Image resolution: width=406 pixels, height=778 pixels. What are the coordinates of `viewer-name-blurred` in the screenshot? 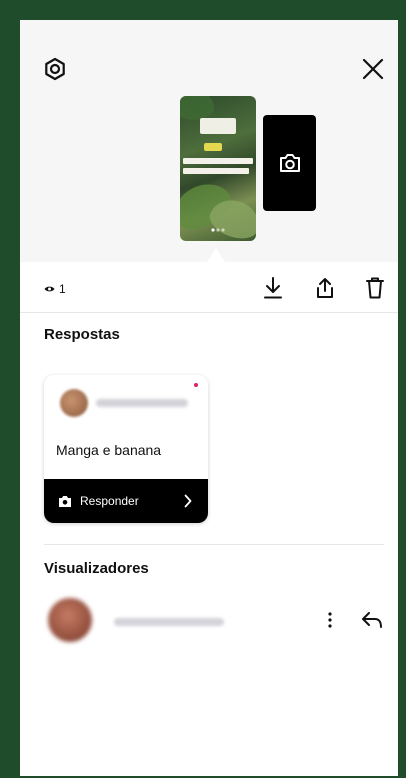 It's located at (169, 622).